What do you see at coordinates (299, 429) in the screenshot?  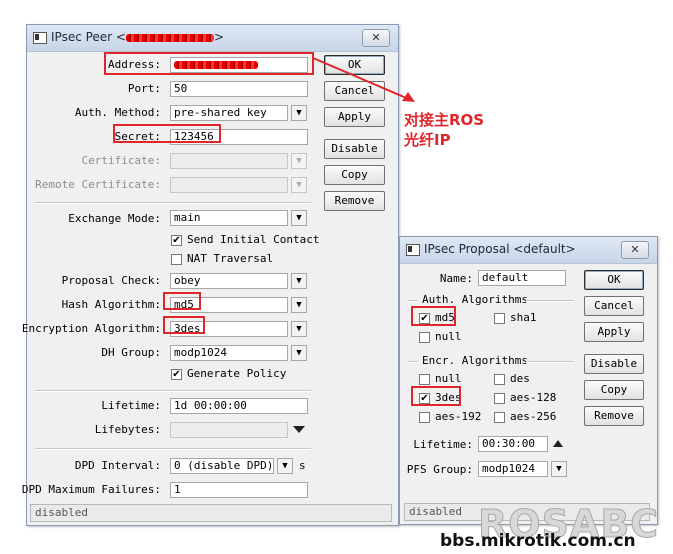 I see `lifebytes-expand-icon` at bounding box center [299, 429].